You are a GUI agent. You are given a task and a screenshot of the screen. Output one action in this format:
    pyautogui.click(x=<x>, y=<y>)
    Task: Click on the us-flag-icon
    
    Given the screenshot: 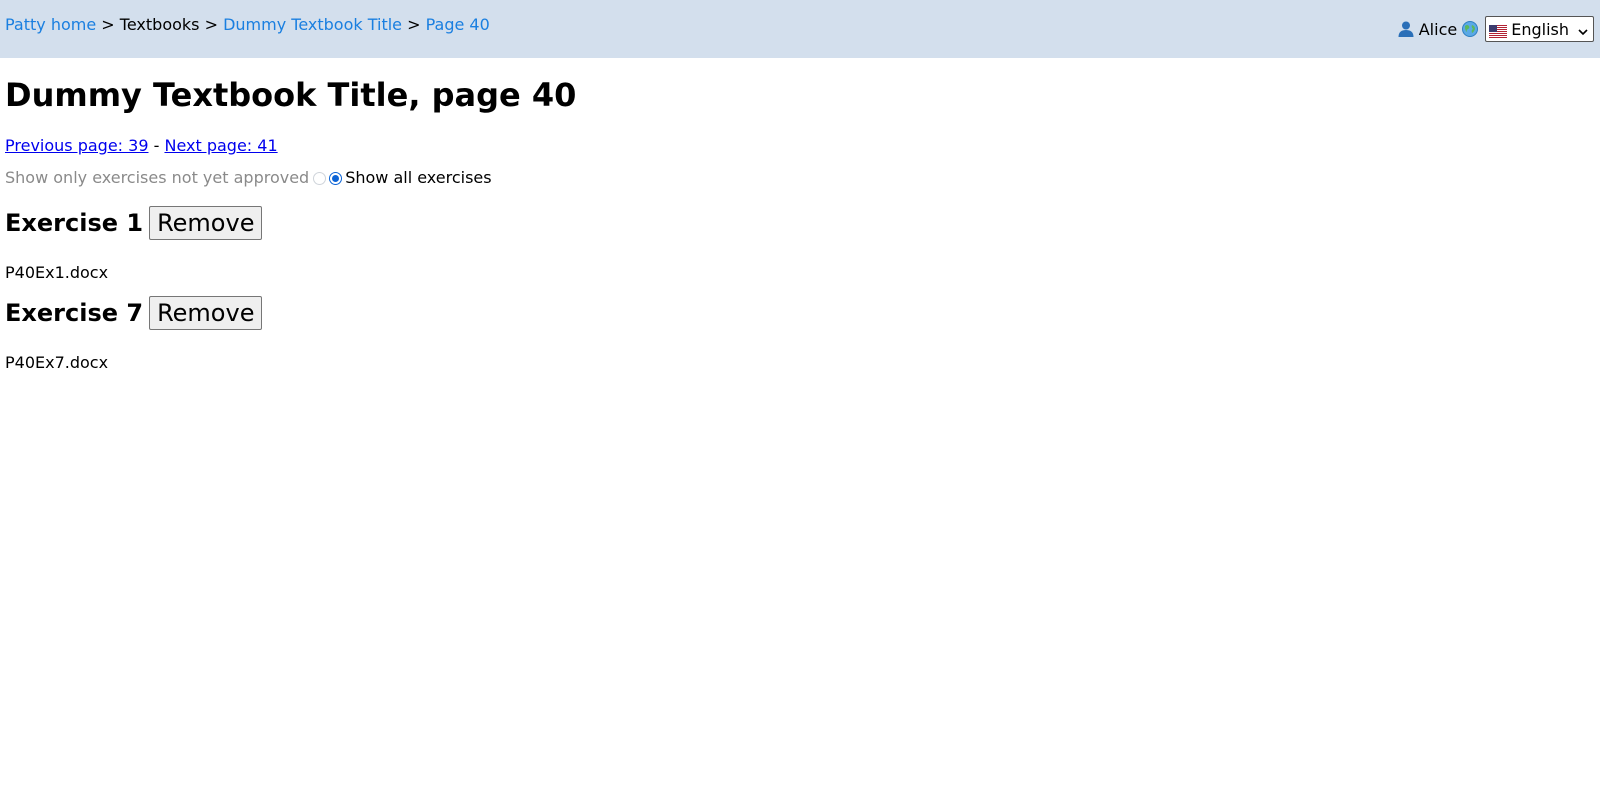 What is the action you would take?
    pyautogui.click(x=1498, y=30)
    